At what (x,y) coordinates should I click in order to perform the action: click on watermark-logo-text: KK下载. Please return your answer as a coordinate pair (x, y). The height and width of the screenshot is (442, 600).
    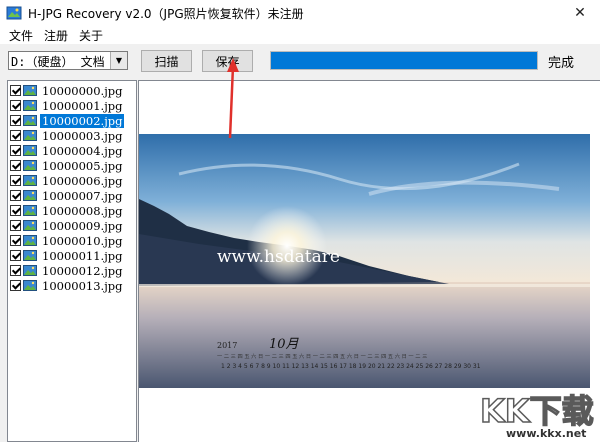
    Looking at the image, I should click on (537, 411).